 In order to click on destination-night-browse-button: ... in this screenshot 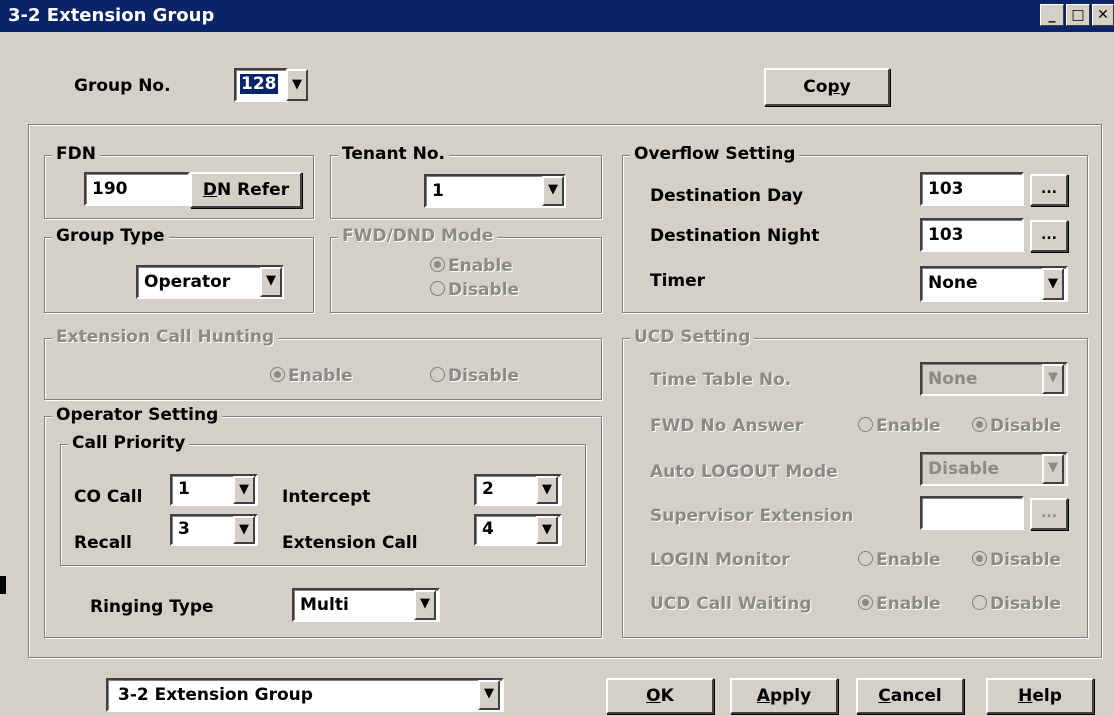, I will do `click(1049, 236)`.